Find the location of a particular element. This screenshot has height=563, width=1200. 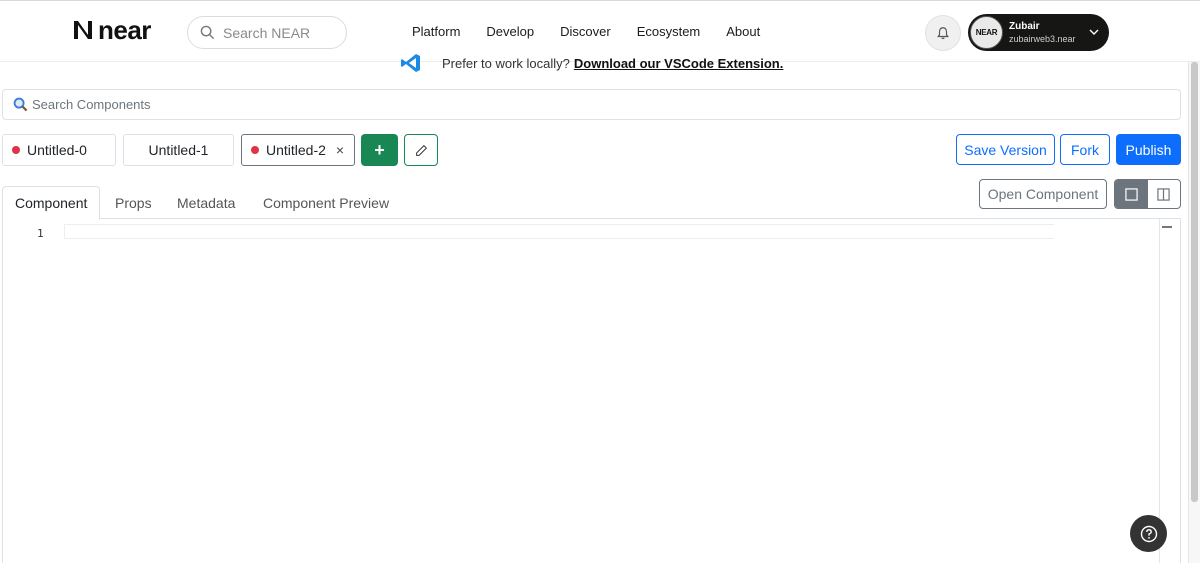

nav-link-platform: Platform is located at coordinates (436, 32).